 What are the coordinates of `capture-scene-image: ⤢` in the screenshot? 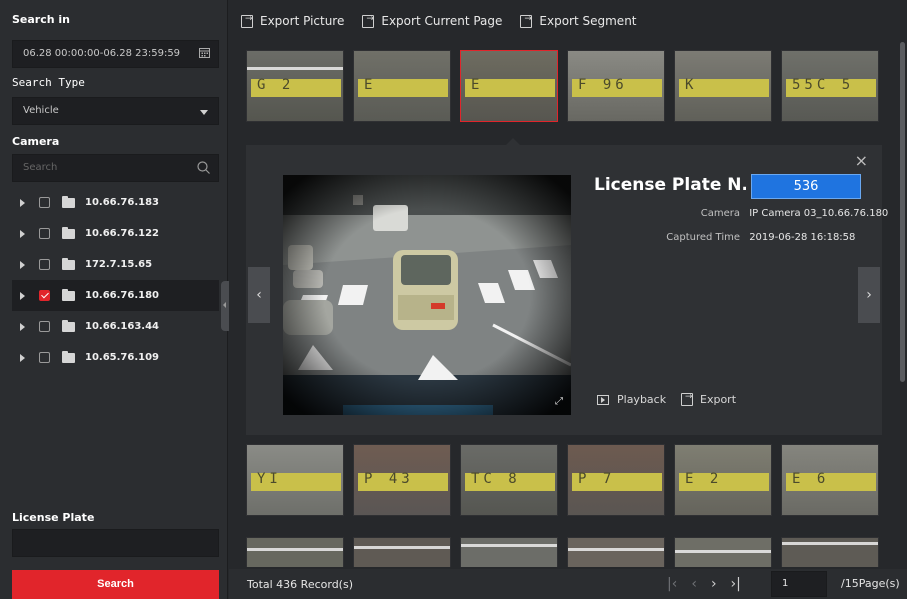 It's located at (427, 295).